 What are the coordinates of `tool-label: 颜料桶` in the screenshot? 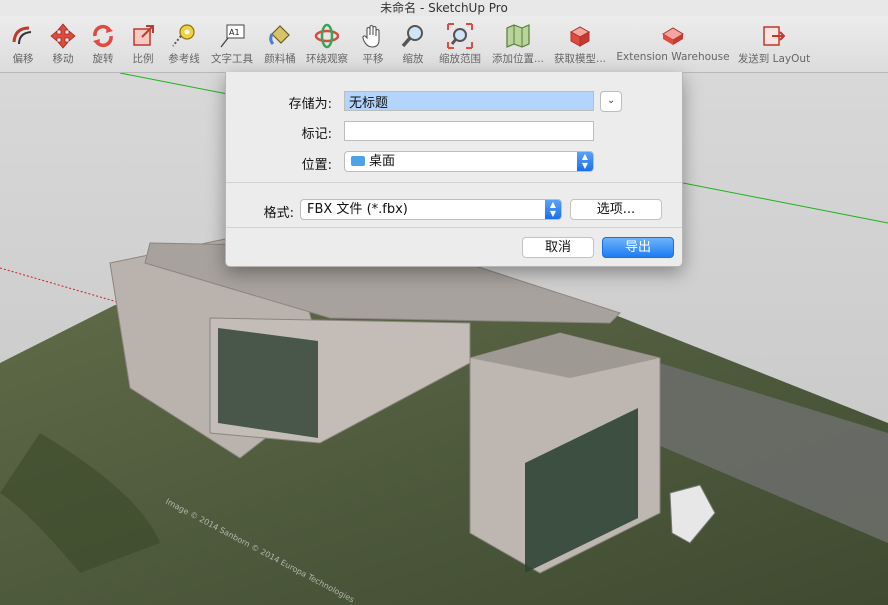 It's located at (280, 59).